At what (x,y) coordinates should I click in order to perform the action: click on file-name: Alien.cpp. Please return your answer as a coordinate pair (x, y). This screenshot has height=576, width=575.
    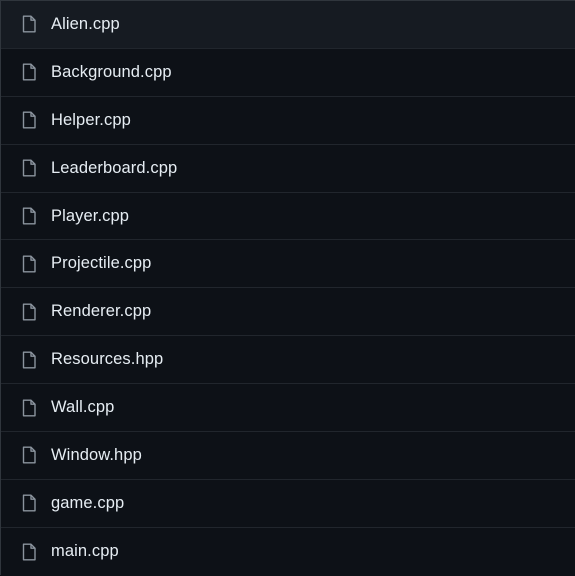
    Looking at the image, I should click on (85, 24).